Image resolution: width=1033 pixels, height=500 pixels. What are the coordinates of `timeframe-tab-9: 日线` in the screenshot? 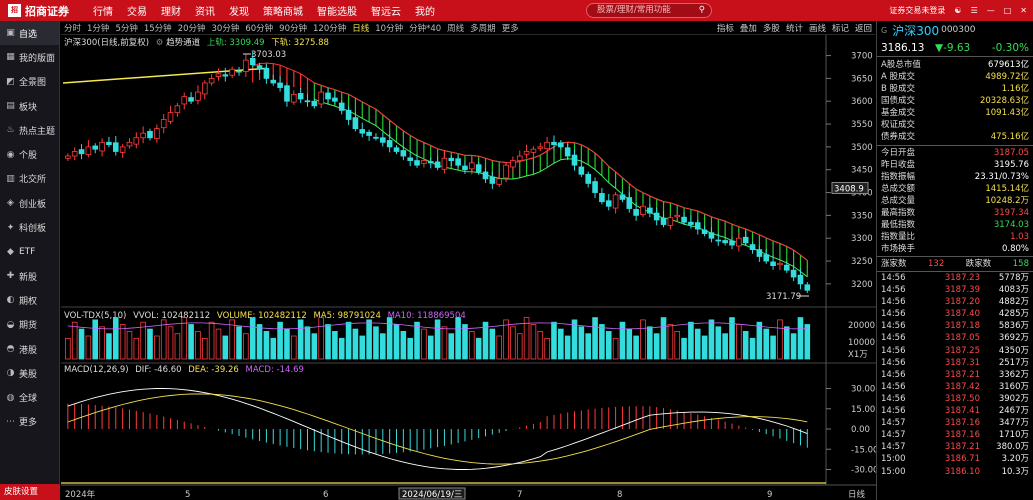 It's located at (360, 28).